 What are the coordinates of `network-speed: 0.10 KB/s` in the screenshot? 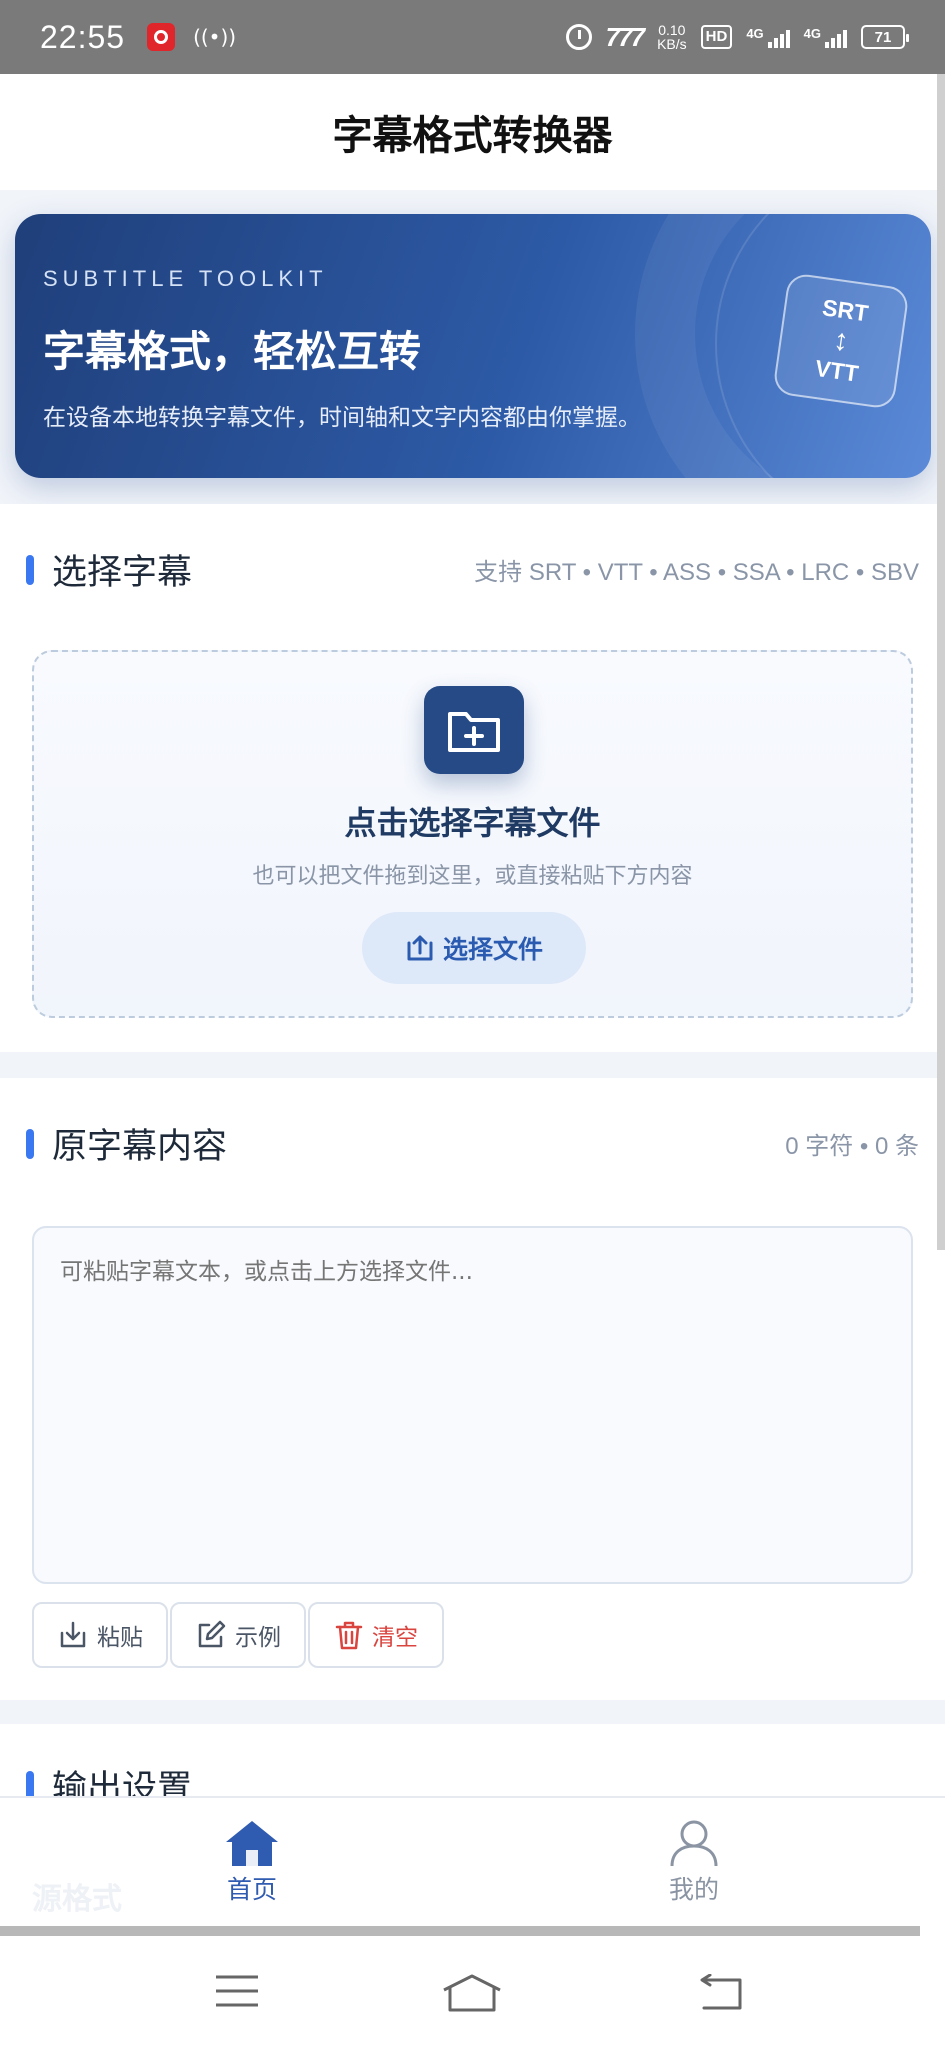 It's located at (672, 37).